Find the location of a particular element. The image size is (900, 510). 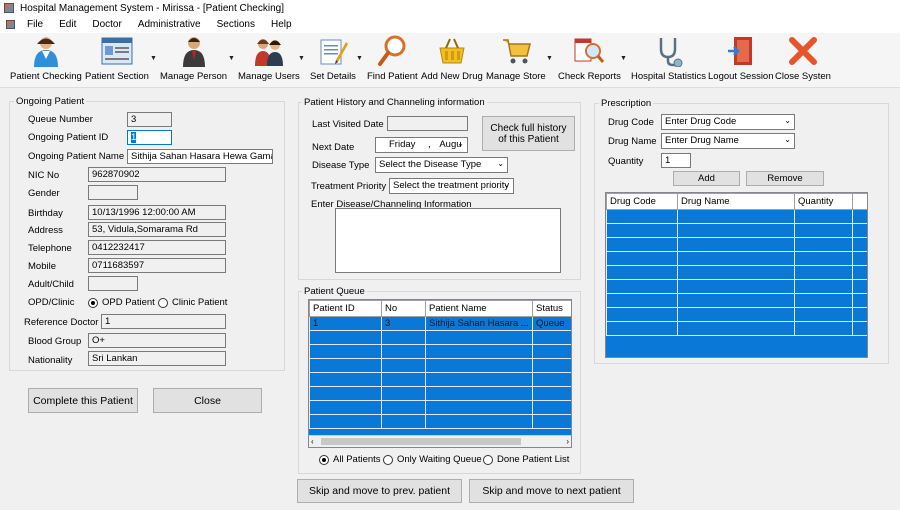

remove-drug-button: Remove is located at coordinates (785, 178).